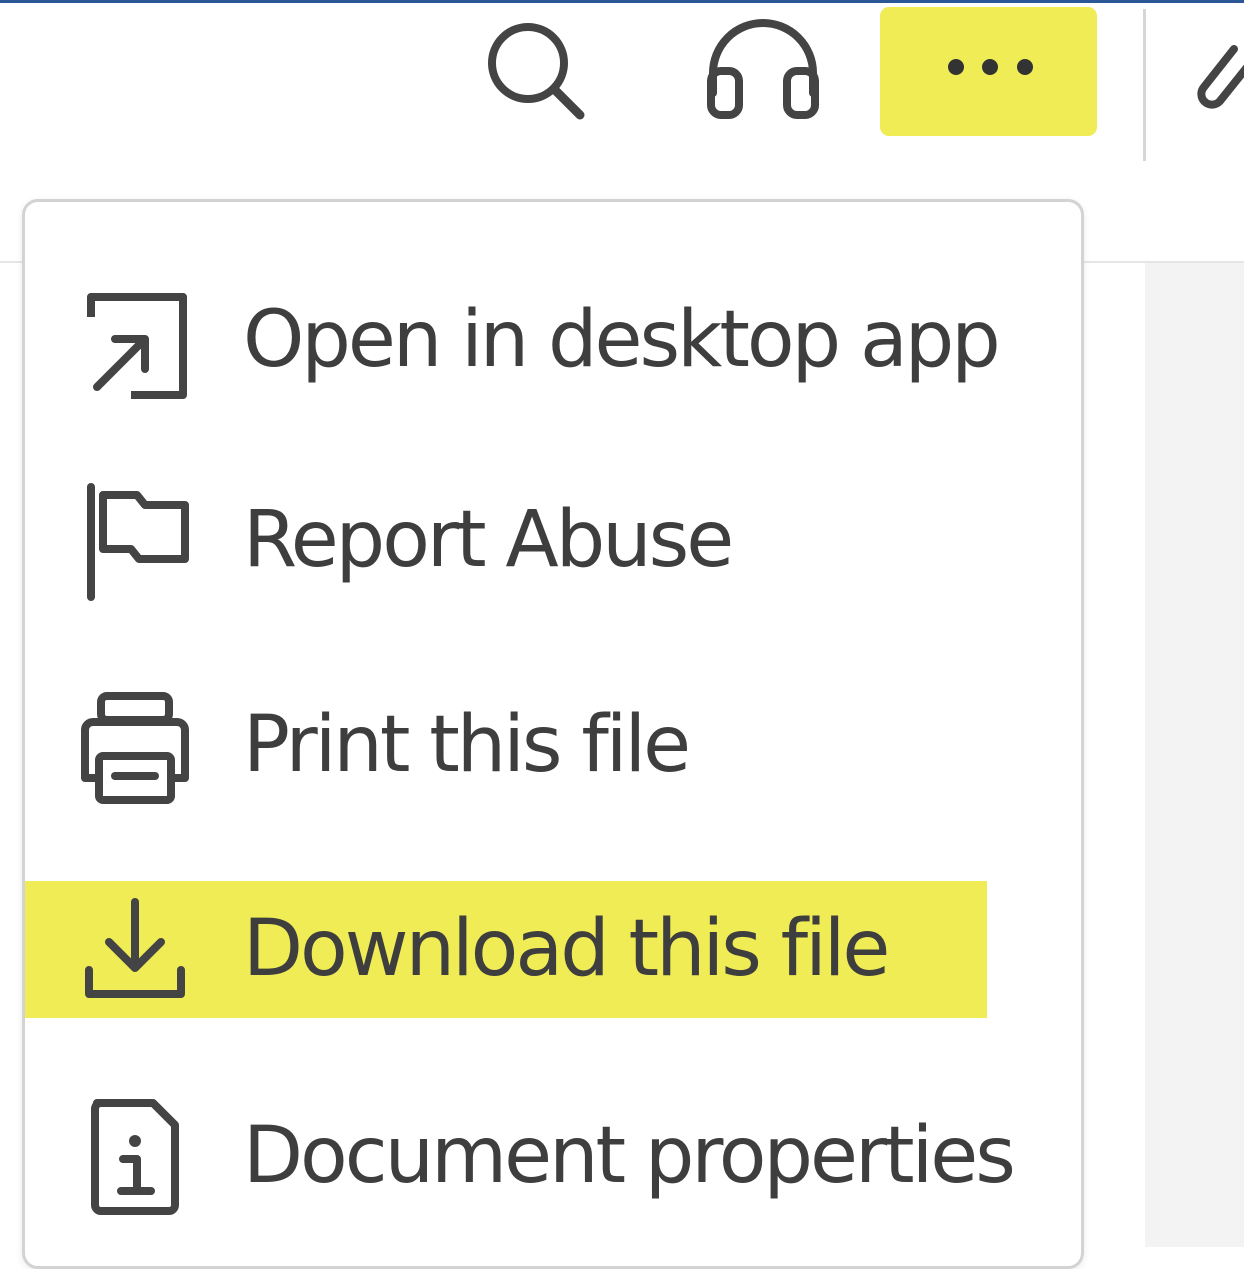  I want to click on download-icon, so click(135, 950).